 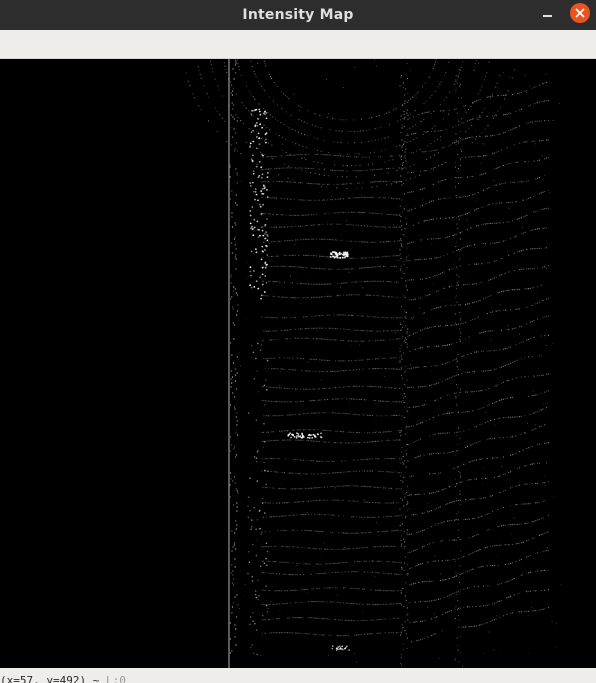 What do you see at coordinates (580, 13) in the screenshot?
I see `close-button` at bounding box center [580, 13].